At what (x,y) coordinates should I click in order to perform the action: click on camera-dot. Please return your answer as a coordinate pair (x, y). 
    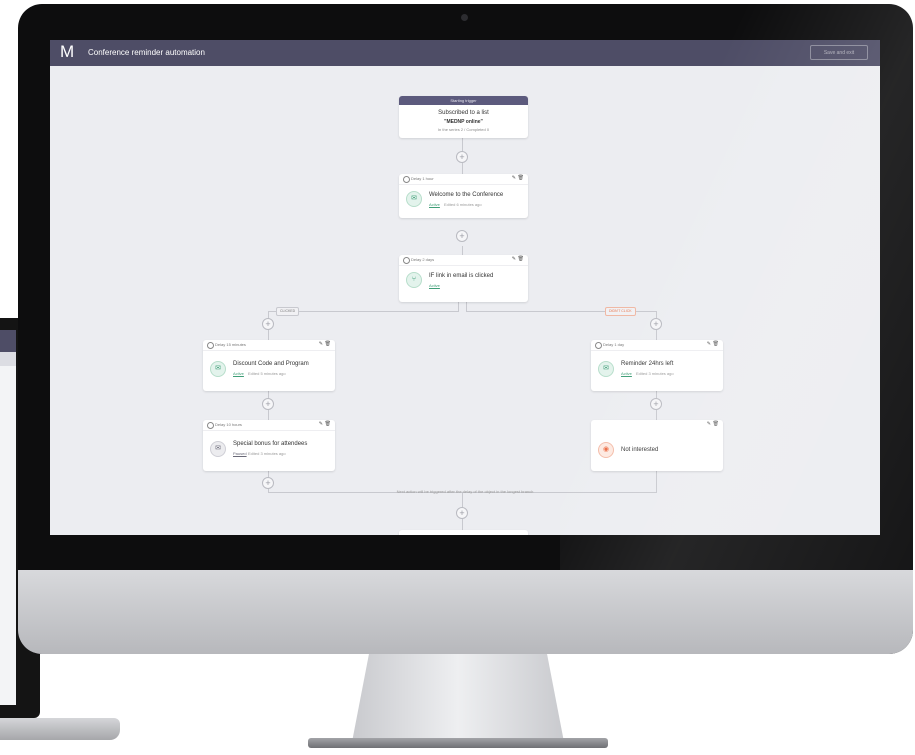
    Looking at the image, I should click on (464, 17).